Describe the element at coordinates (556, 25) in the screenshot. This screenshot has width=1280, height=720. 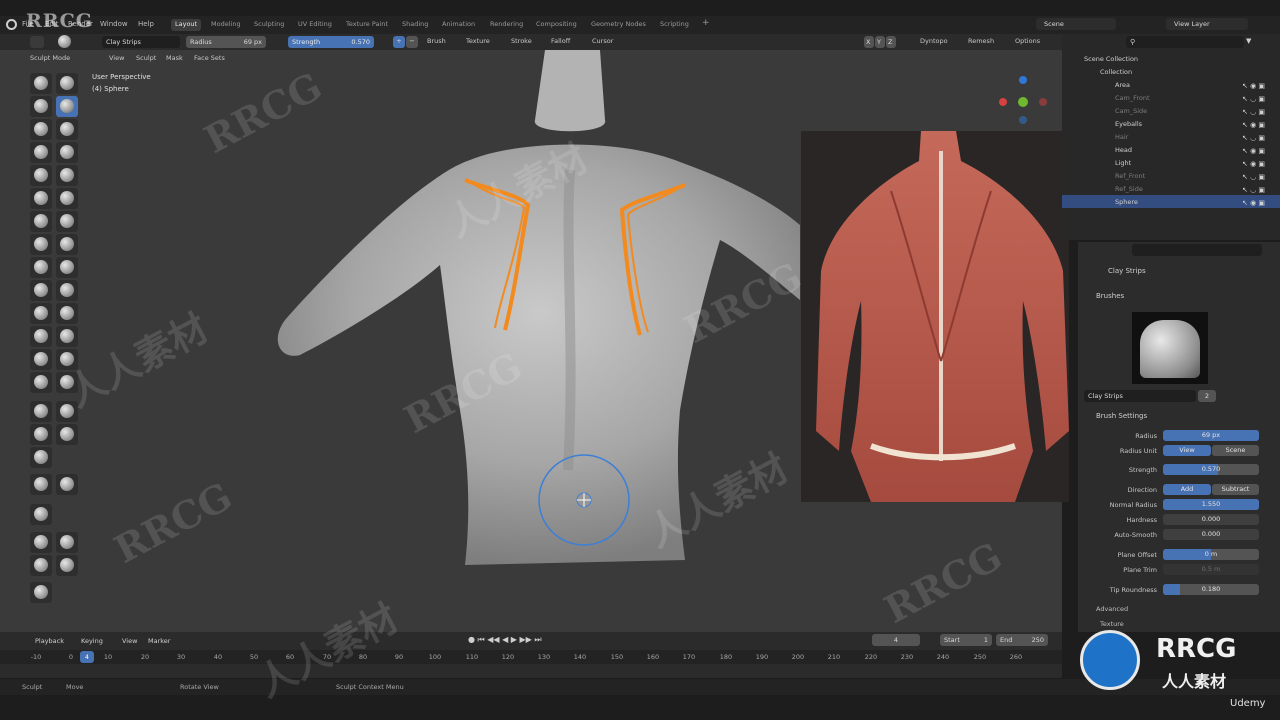
I see `tab-compositing: Compositing` at that location.